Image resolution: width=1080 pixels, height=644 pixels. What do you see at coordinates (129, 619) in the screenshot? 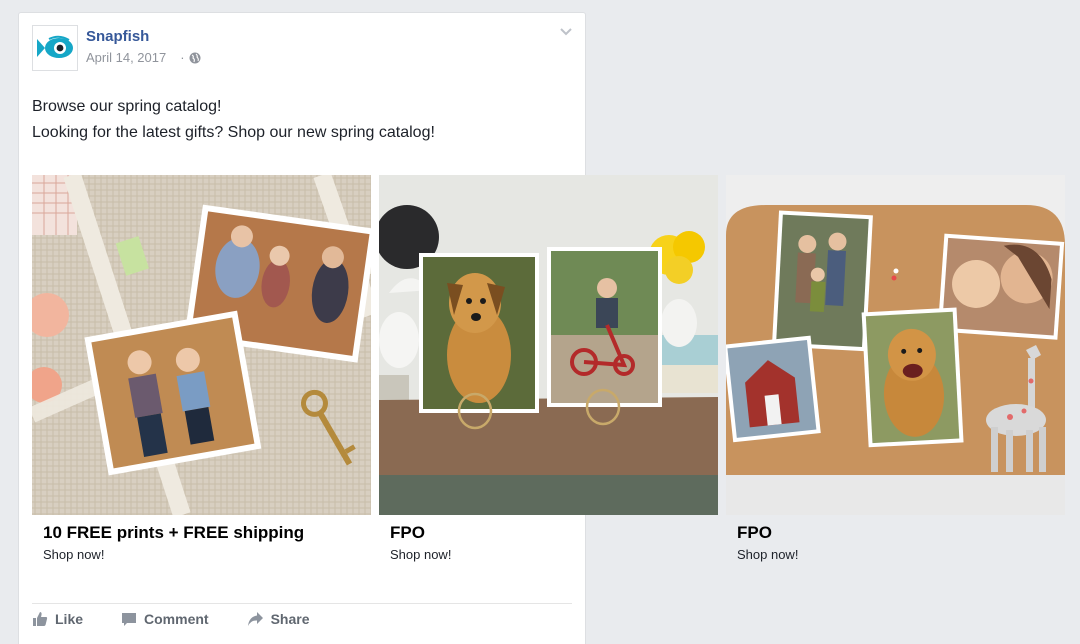
I see `comment-icon` at bounding box center [129, 619].